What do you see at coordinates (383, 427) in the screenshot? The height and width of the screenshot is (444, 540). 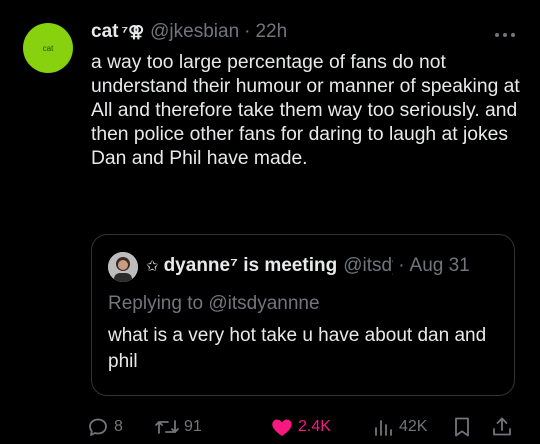 I see `views-icon` at bounding box center [383, 427].